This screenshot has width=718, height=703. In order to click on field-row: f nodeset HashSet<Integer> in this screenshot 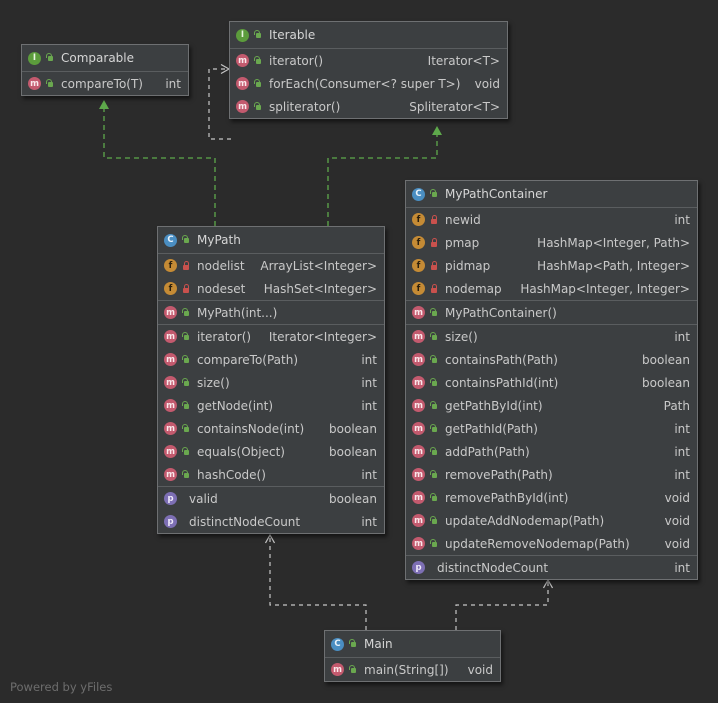, I will do `click(271, 288)`.